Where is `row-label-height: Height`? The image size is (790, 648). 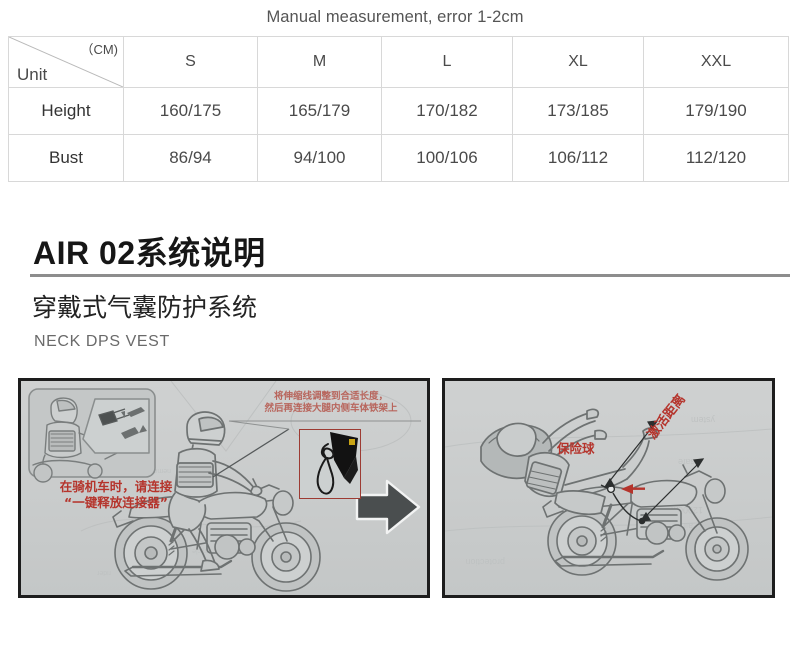
row-label-height: Height is located at coordinates (66, 111).